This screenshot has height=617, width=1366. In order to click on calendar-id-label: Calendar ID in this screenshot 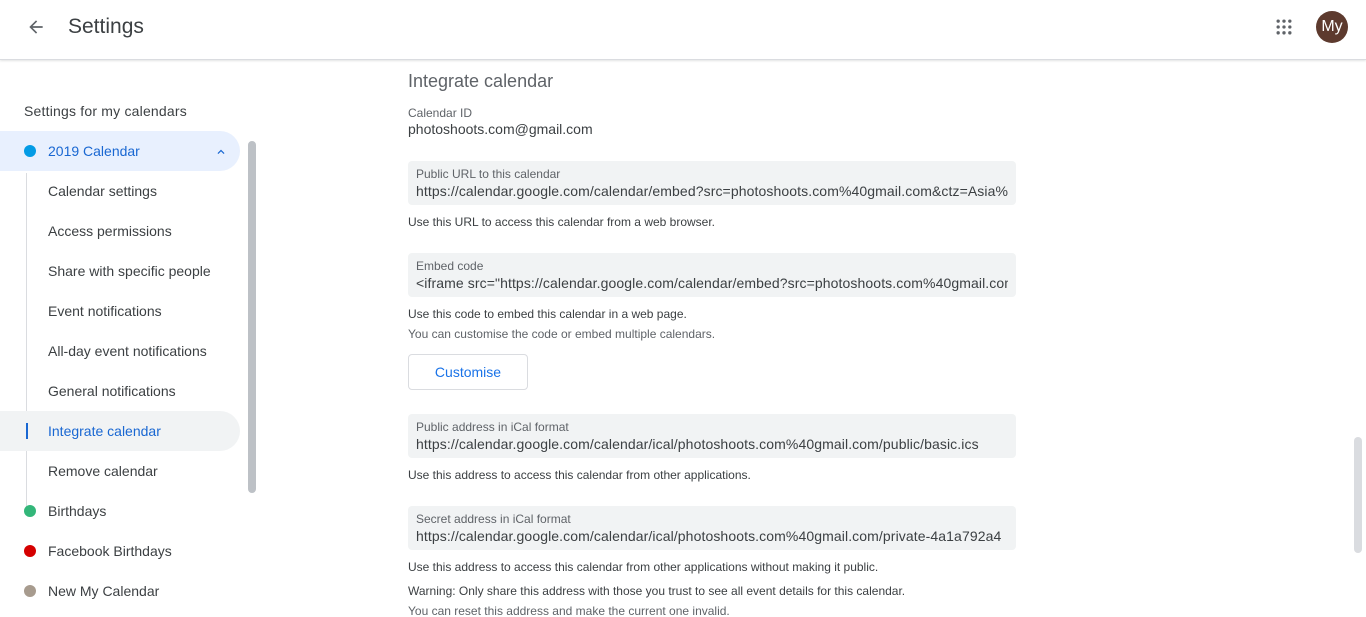, I will do `click(440, 113)`.